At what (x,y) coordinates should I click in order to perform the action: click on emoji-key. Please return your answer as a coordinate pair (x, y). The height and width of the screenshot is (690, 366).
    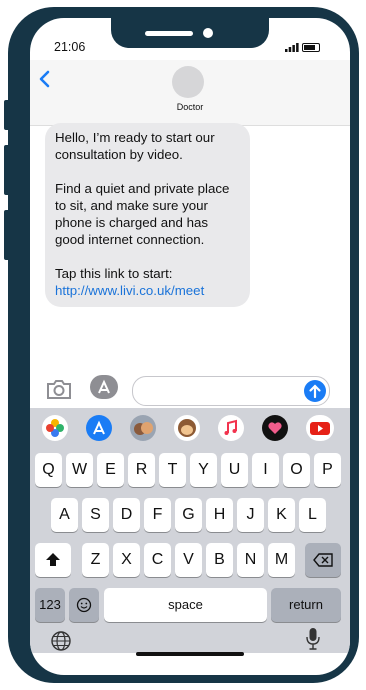
    Looking at the image, I should click on (84, 605).